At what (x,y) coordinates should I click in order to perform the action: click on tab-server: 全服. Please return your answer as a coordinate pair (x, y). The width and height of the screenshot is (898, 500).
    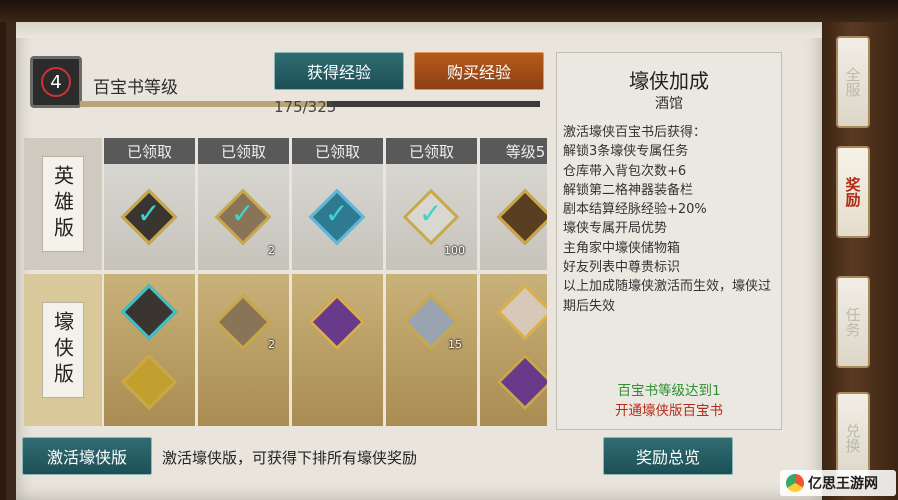
    Looking at the image, I should click on (853, 82).